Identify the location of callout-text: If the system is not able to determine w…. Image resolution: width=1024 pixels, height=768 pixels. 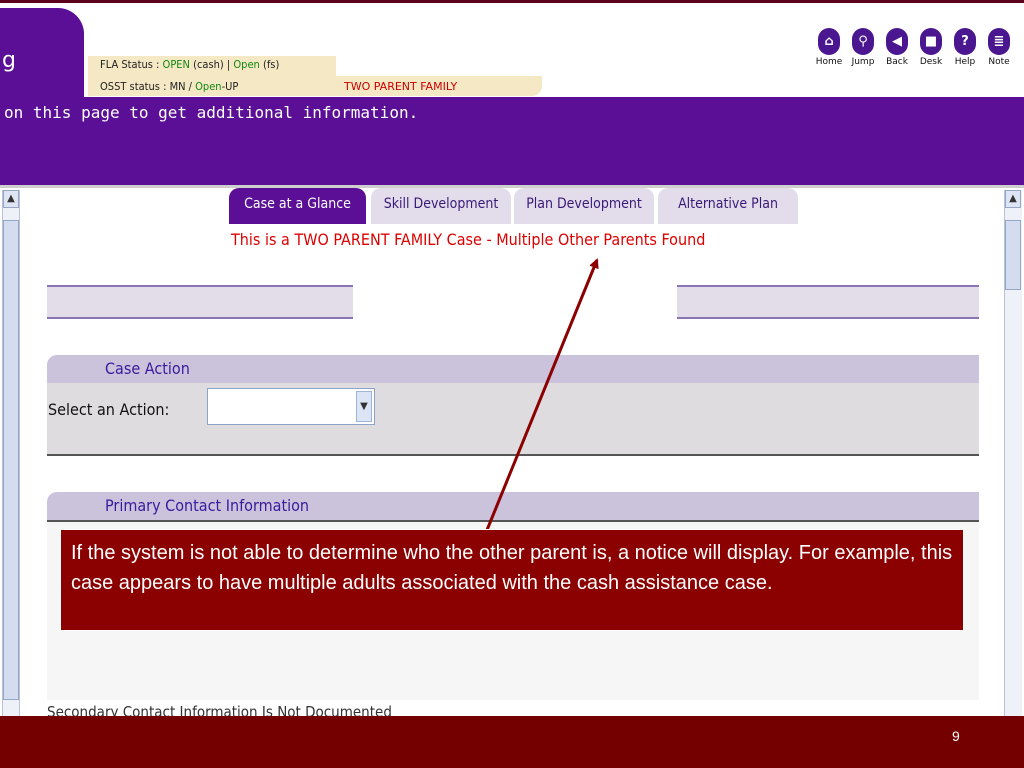
(512, 568).